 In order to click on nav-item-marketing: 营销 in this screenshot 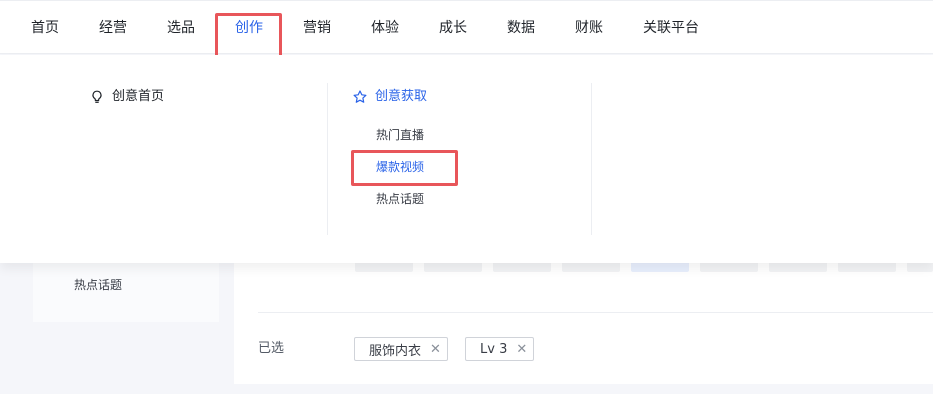, I will do `click(317, 28)`.